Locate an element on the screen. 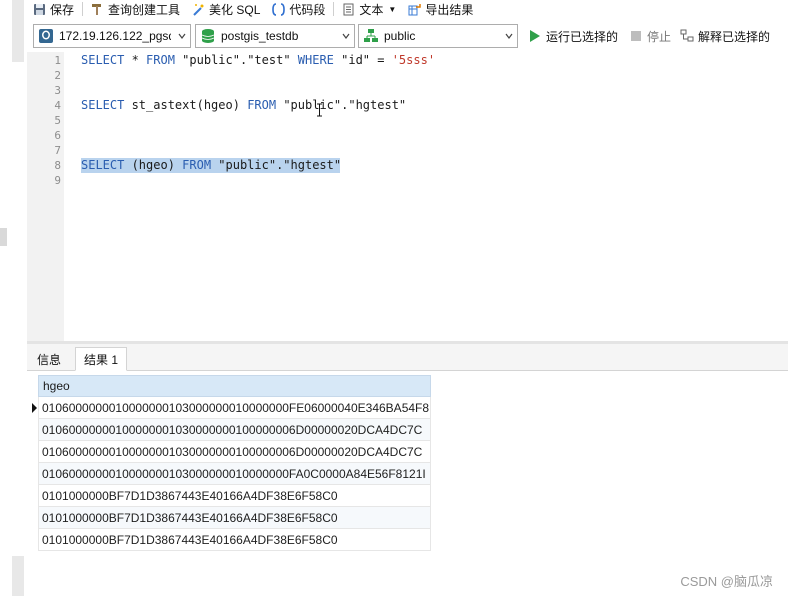  explain-icon is located at coordinates (687, 35).